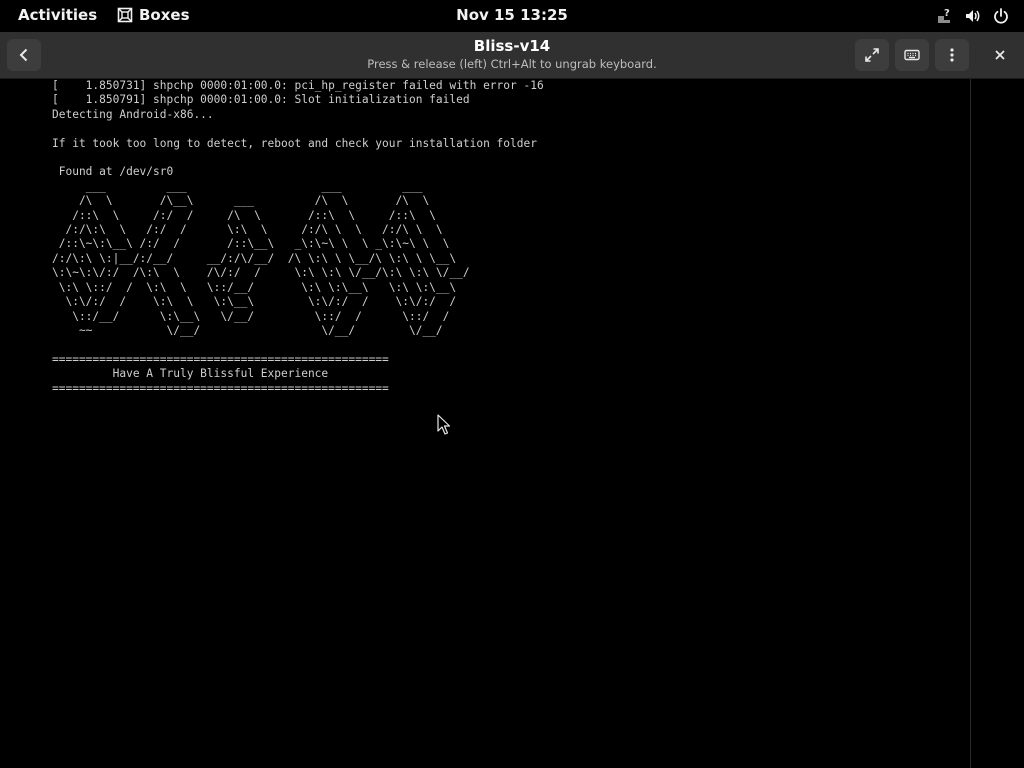  I want to click on gnome-top-bar: Activities Boxes Nov 15 13:25 ?, so click(512, 16).